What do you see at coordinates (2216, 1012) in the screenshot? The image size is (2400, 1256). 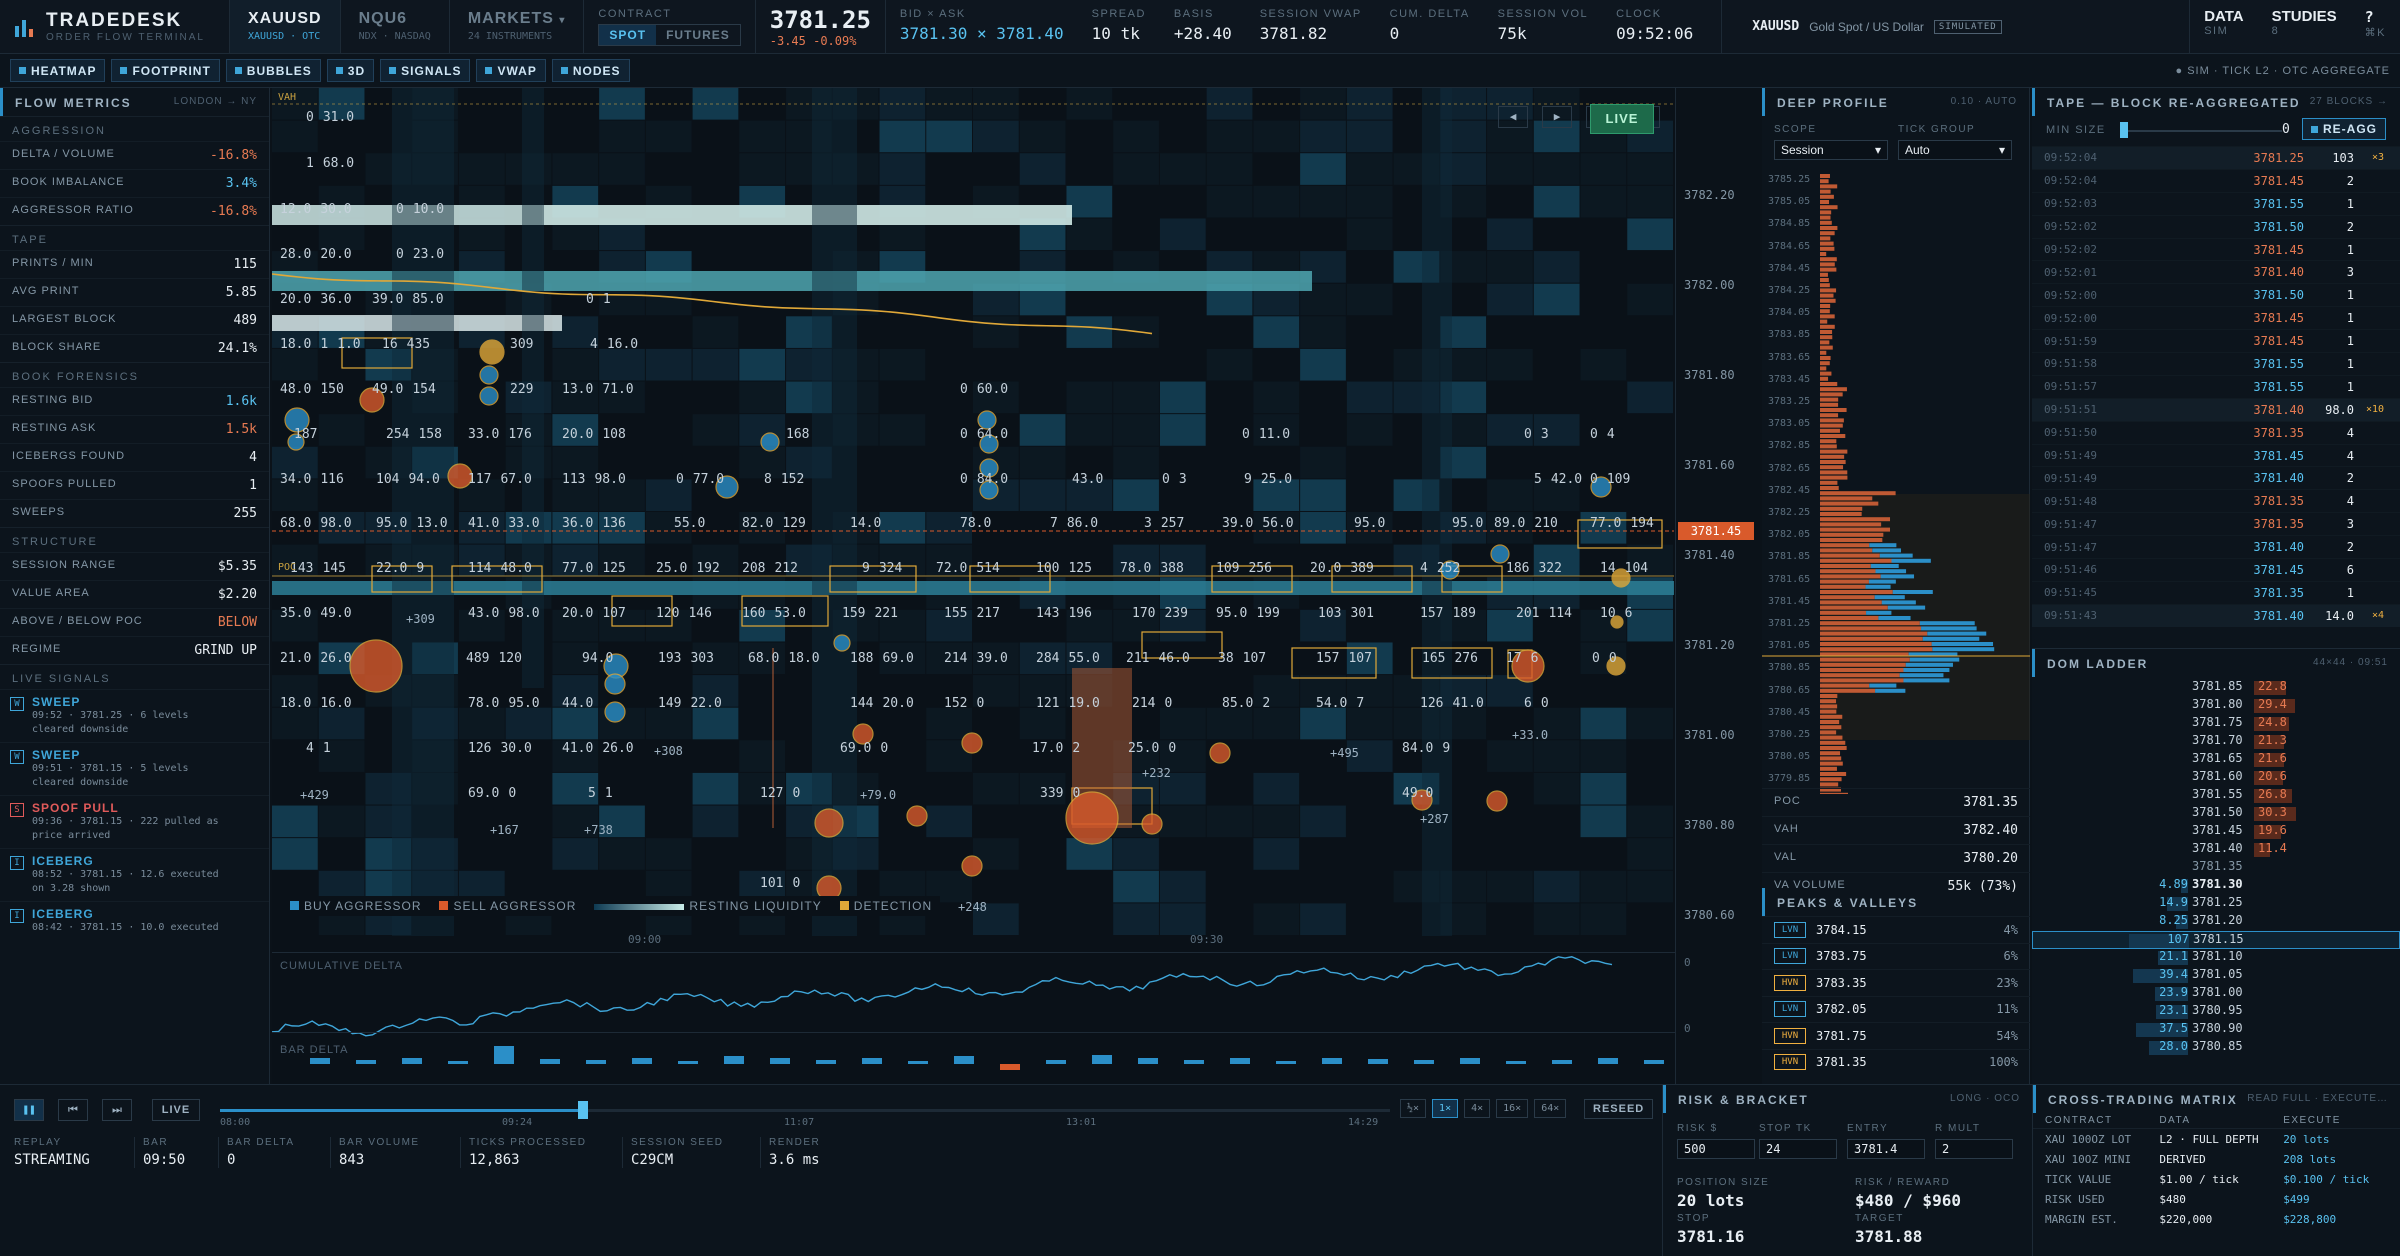 I see `dom-bid-row: 23.1 3780.95` at bounding box center [2216, 1012].